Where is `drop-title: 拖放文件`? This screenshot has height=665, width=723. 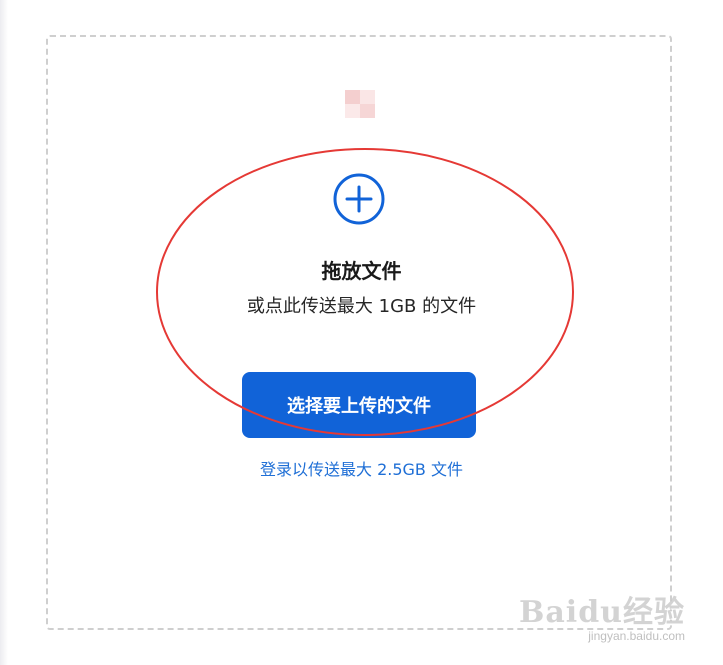
drop-title: 拖放文件 is located at coordinates (361, 271).